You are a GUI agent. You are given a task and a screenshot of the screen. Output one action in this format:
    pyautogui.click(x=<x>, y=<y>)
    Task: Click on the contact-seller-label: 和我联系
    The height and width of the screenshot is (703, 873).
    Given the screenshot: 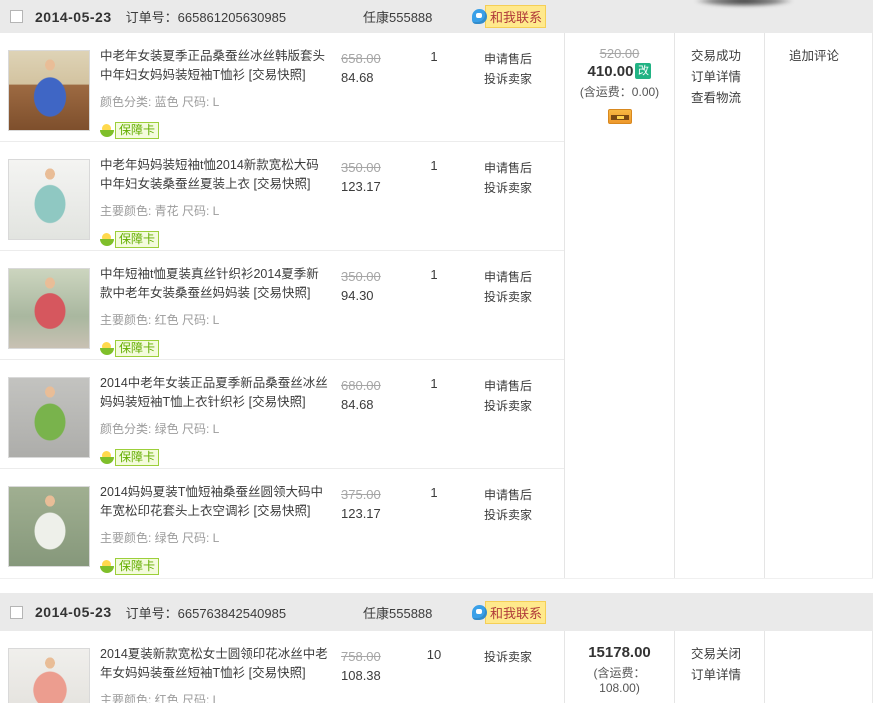 What is the action you would take?
    pyautogui.click(x=516, y=16)
    